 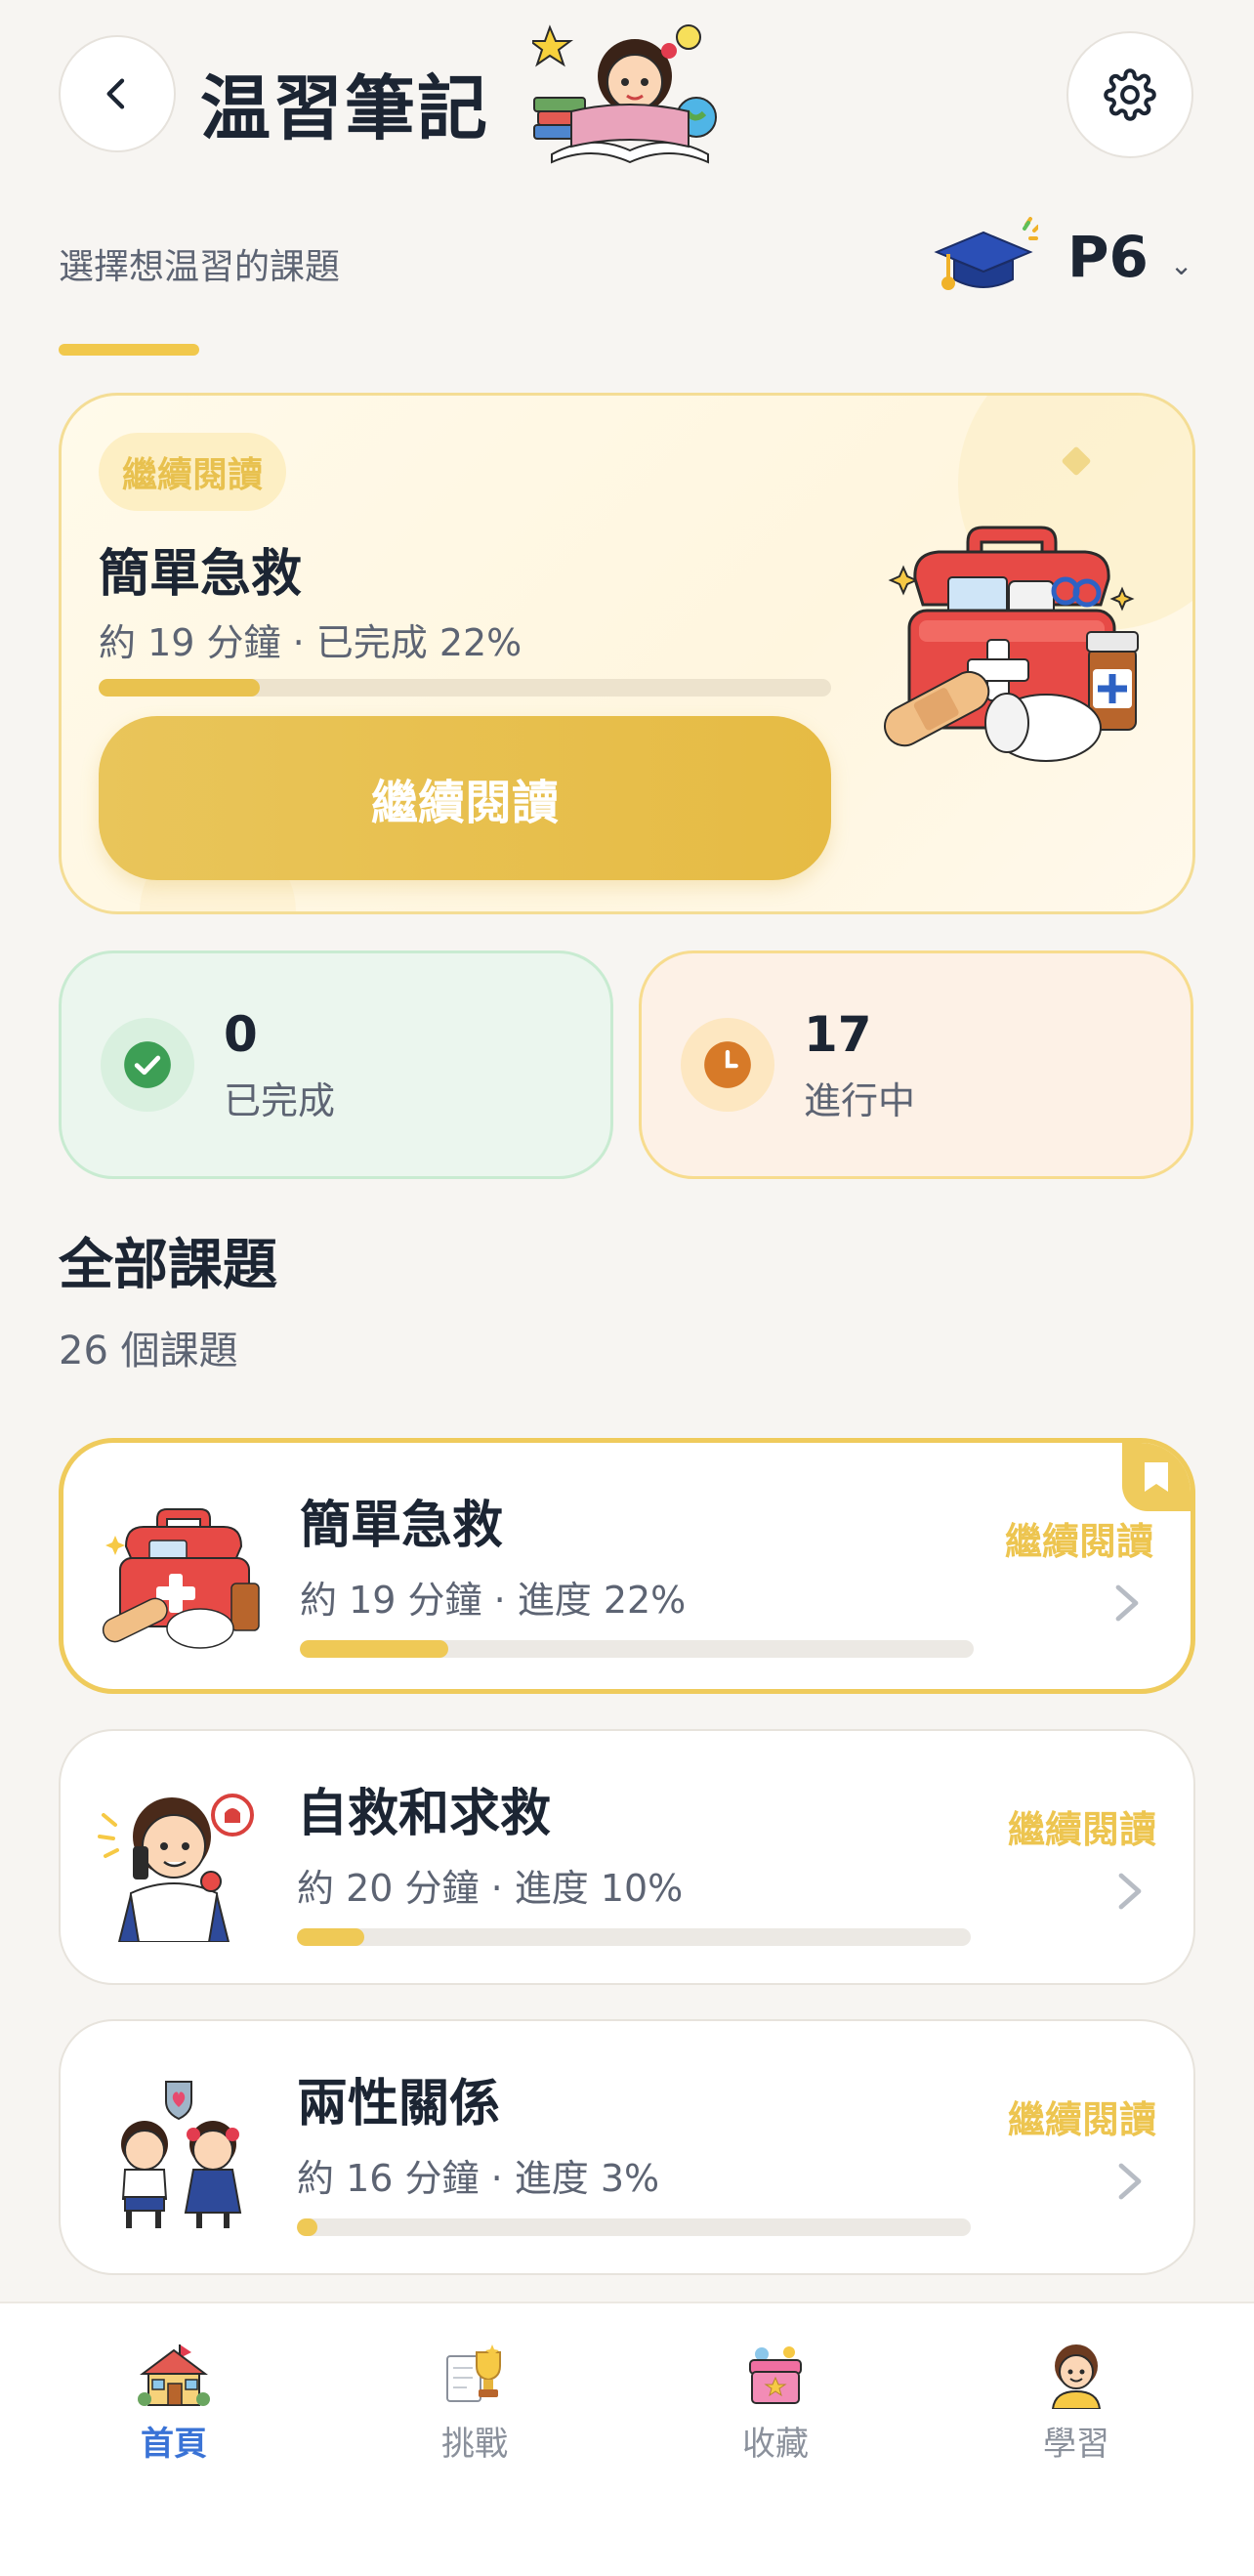 I want to click on treasure-box-icon, so click(x=776, y=2375).